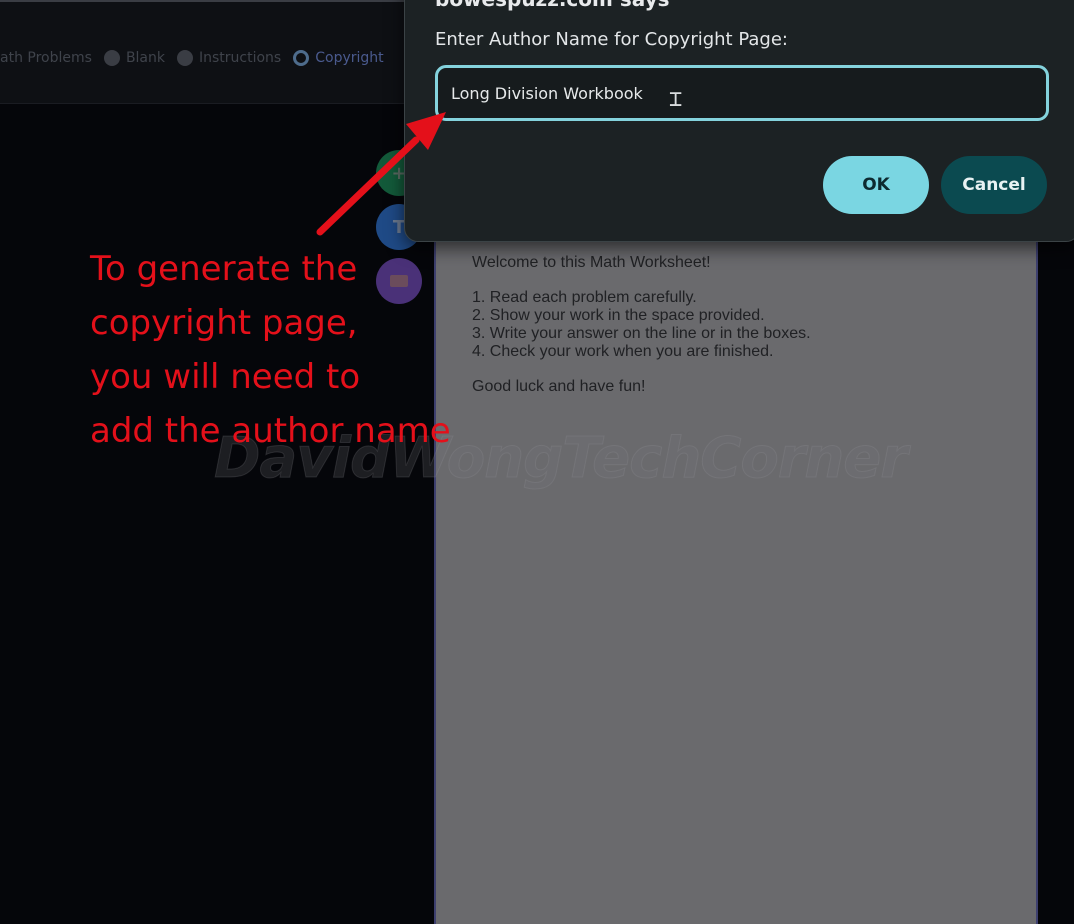 The width and height of the screenshot is (1074, 924). What do you see at coordinates (552, 5) in the screenshot?
I see `dialog-origin: bowespuzz.com says` at bounding box center [552, 5].